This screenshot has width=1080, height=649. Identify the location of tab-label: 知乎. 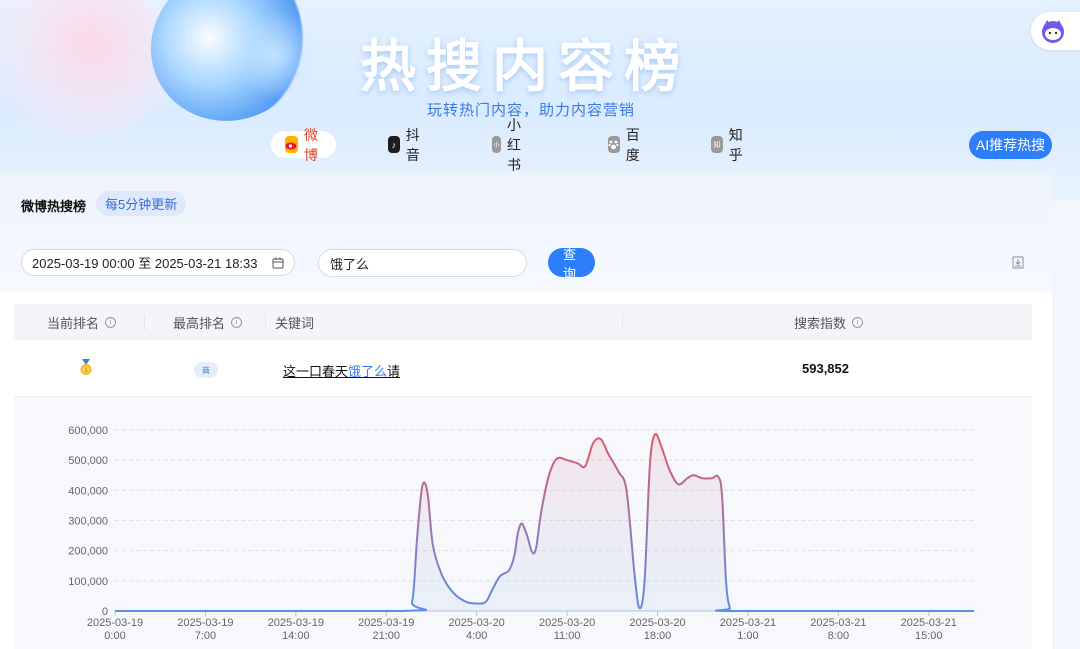
(735, 144).